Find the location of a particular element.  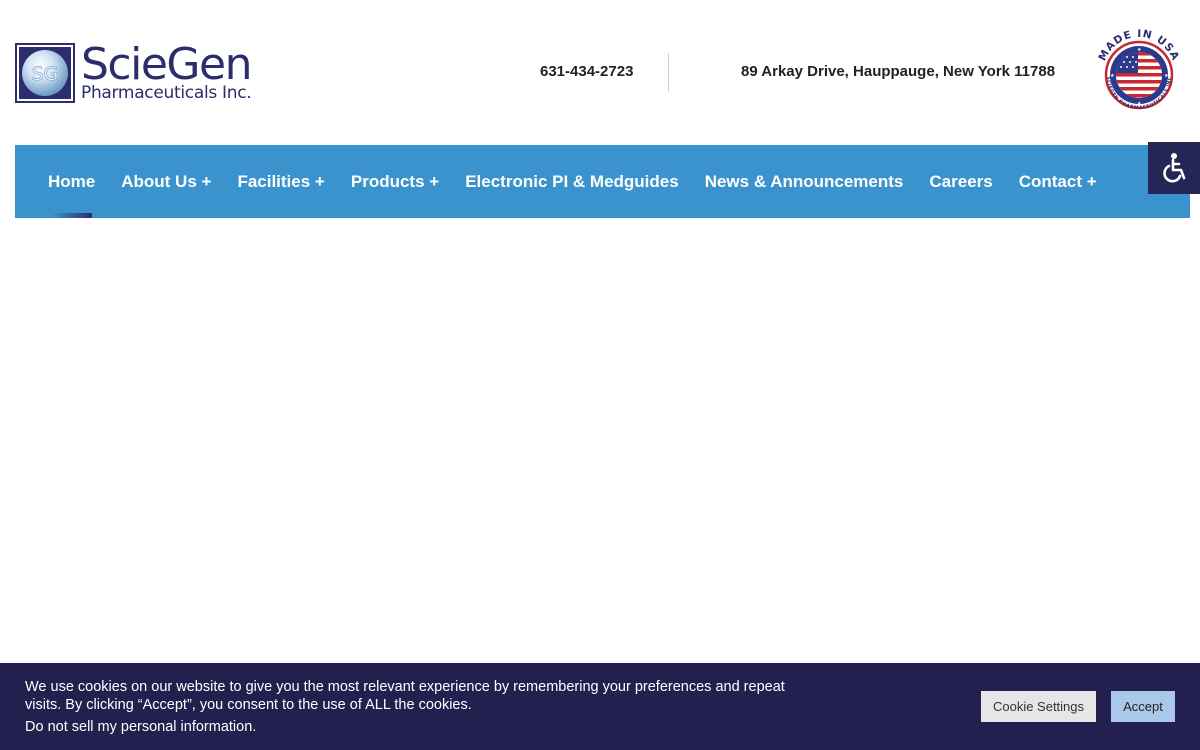

nav-item-contact: Contact + is located at coordinates (1058, 182).